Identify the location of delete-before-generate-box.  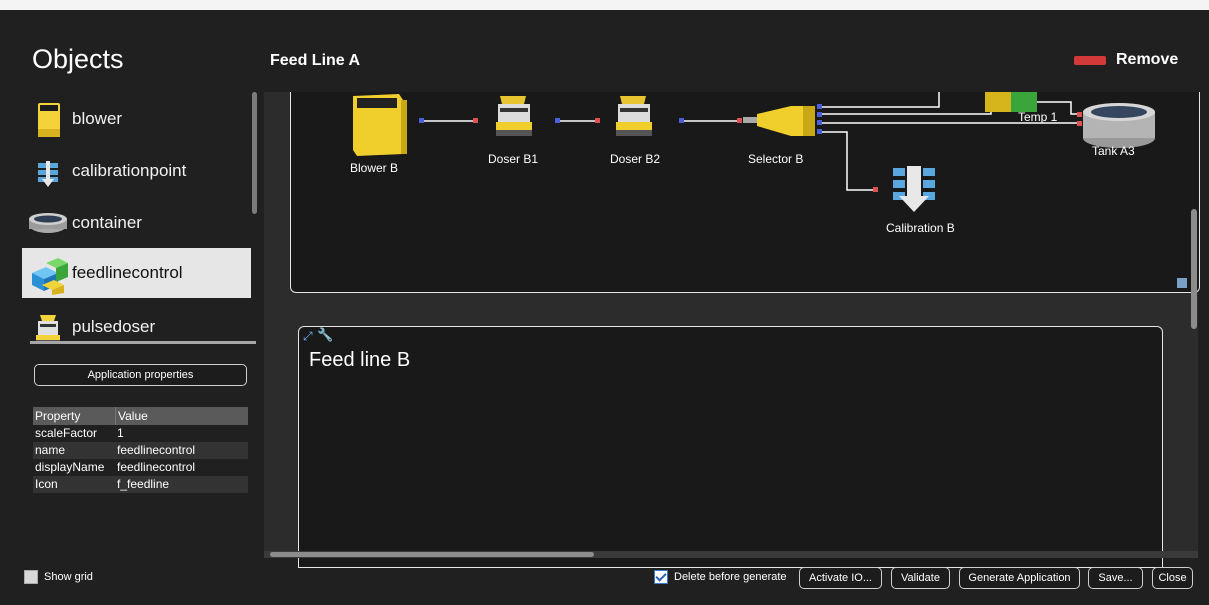
(661, 577).